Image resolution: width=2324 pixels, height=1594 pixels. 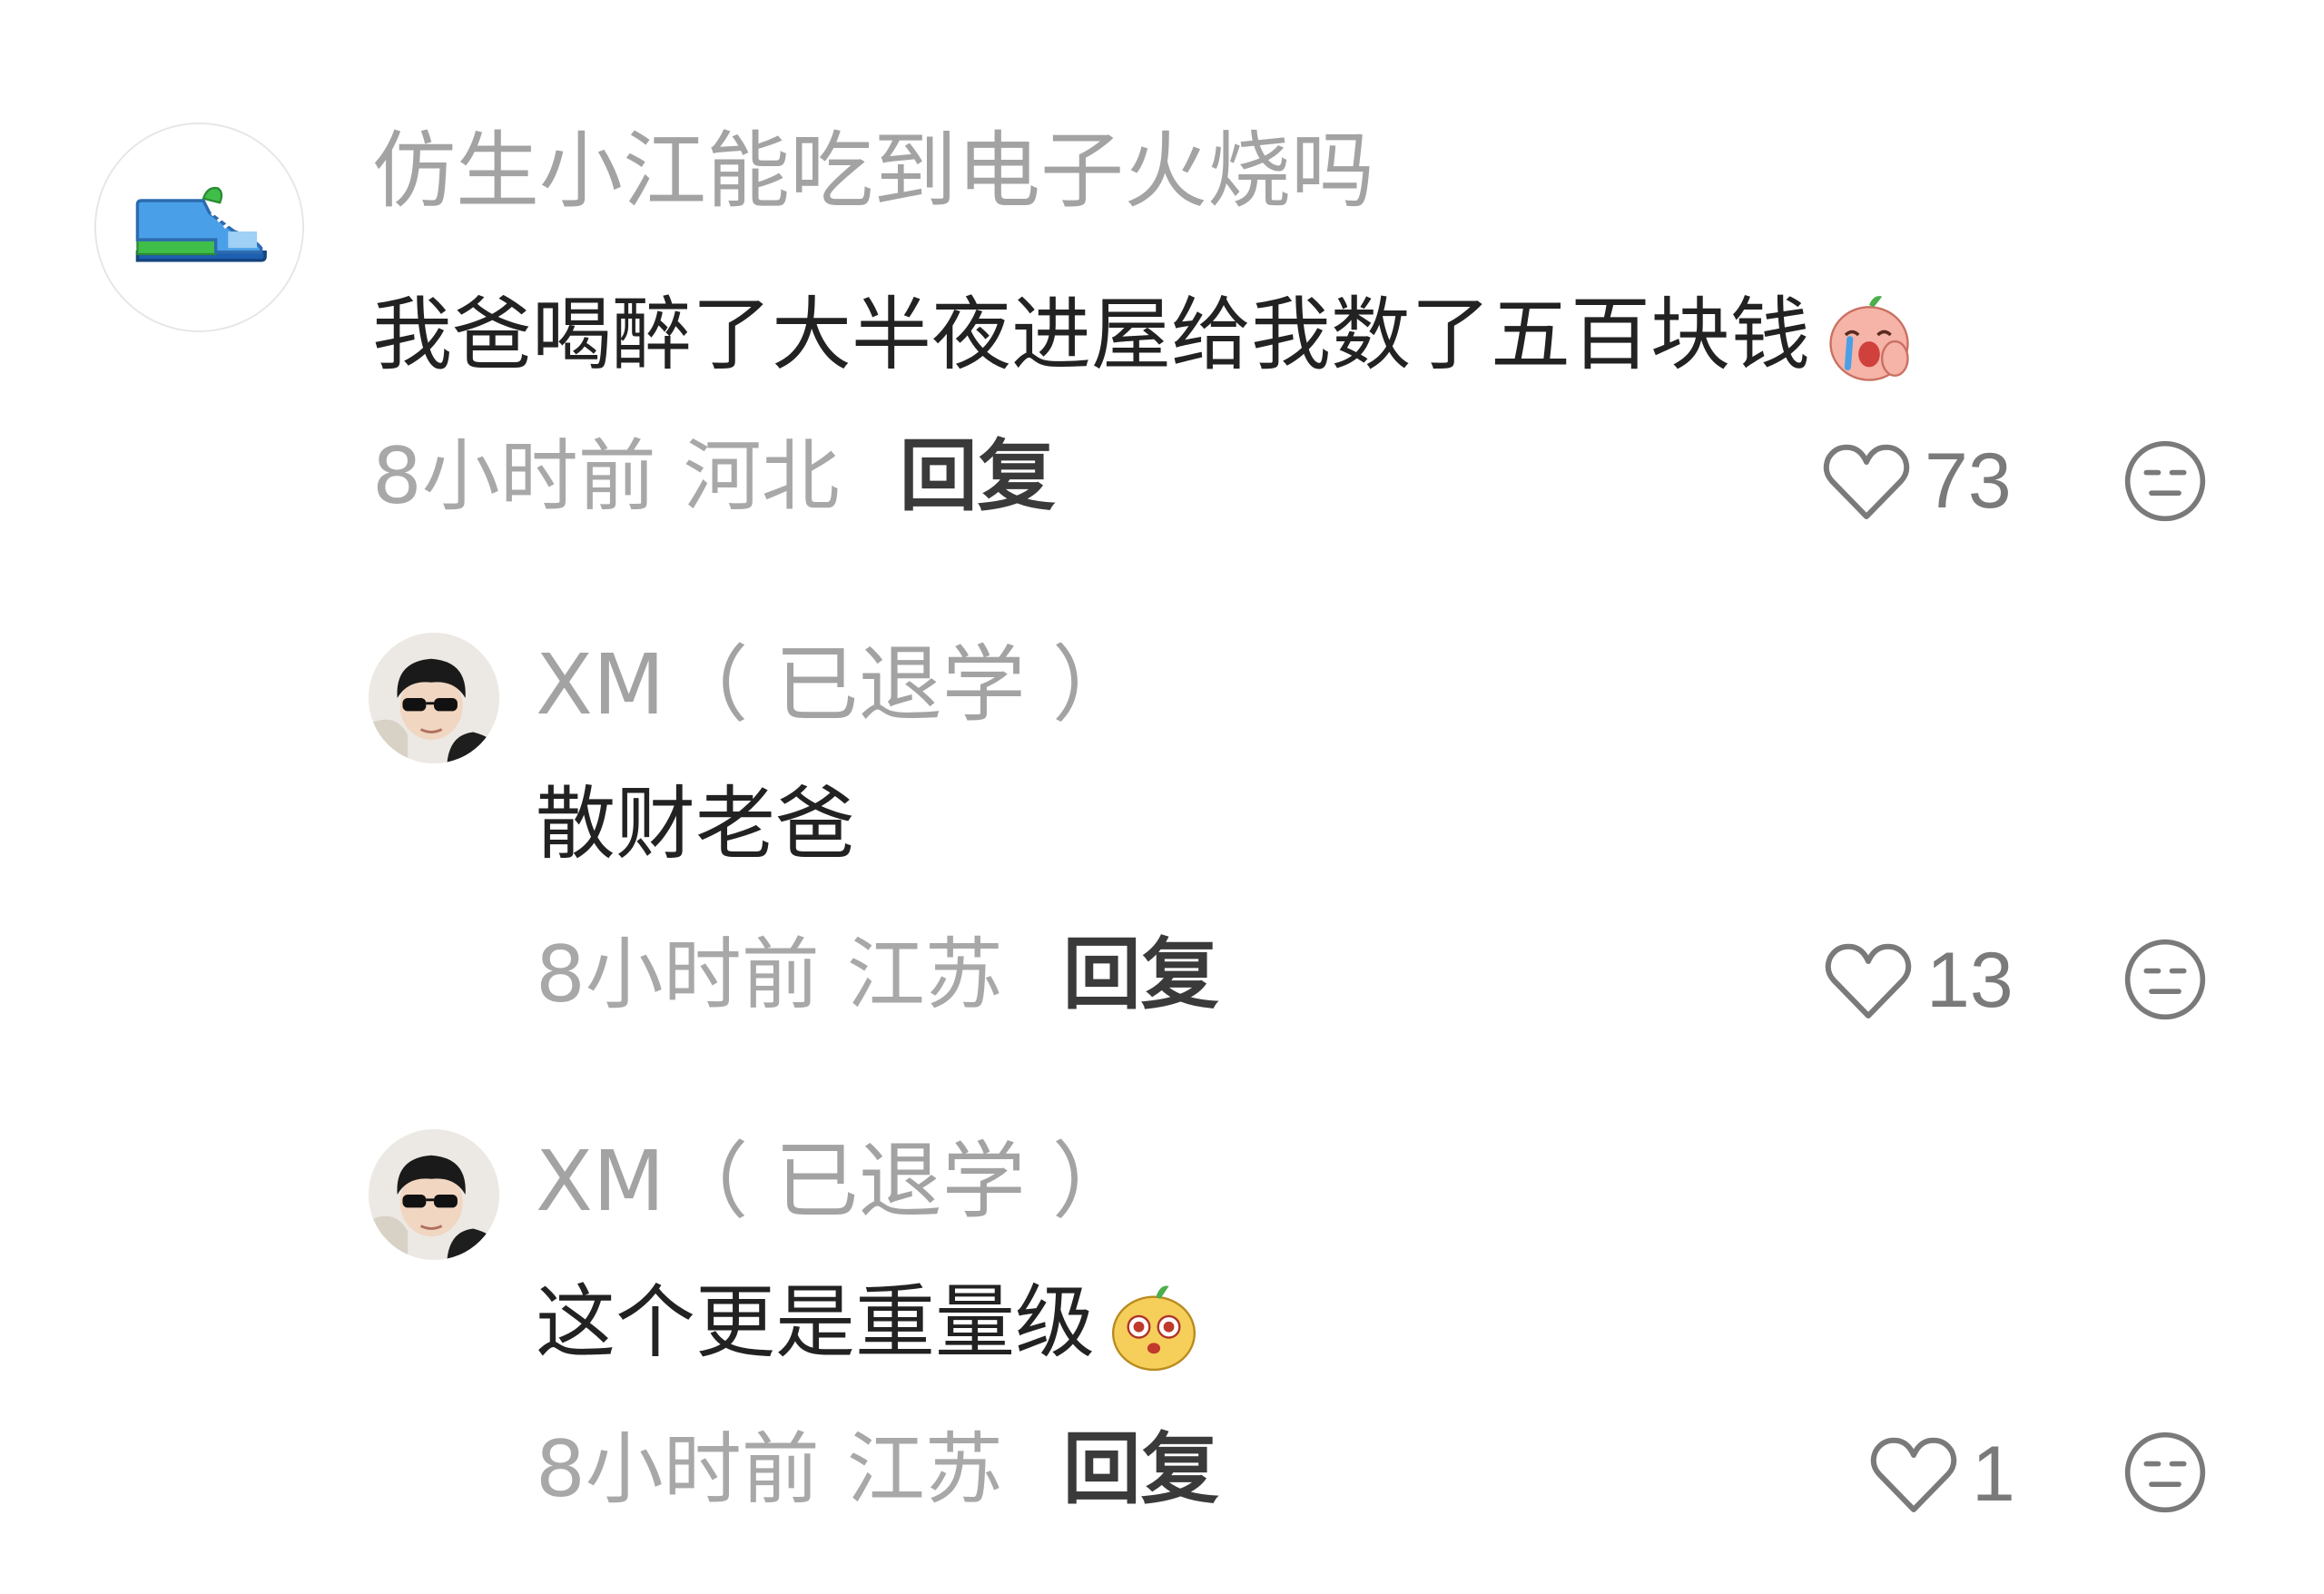 What do you see at coordinates (1968, 482) in the screenshot?
I see `like-count: 73` at bounding box center [1968, 482].